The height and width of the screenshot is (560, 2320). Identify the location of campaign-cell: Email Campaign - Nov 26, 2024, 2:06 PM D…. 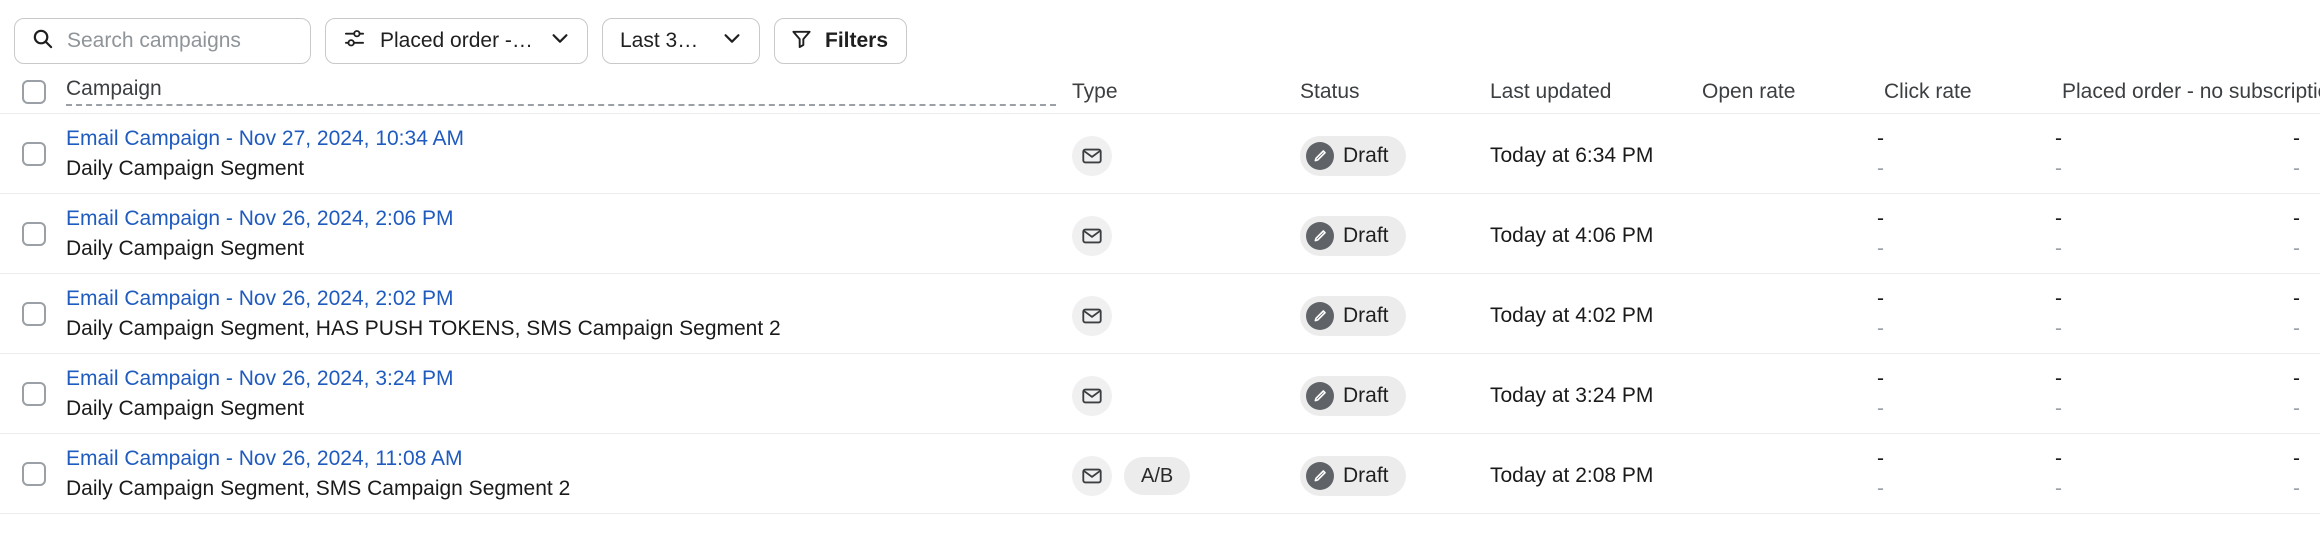
(569, 233).